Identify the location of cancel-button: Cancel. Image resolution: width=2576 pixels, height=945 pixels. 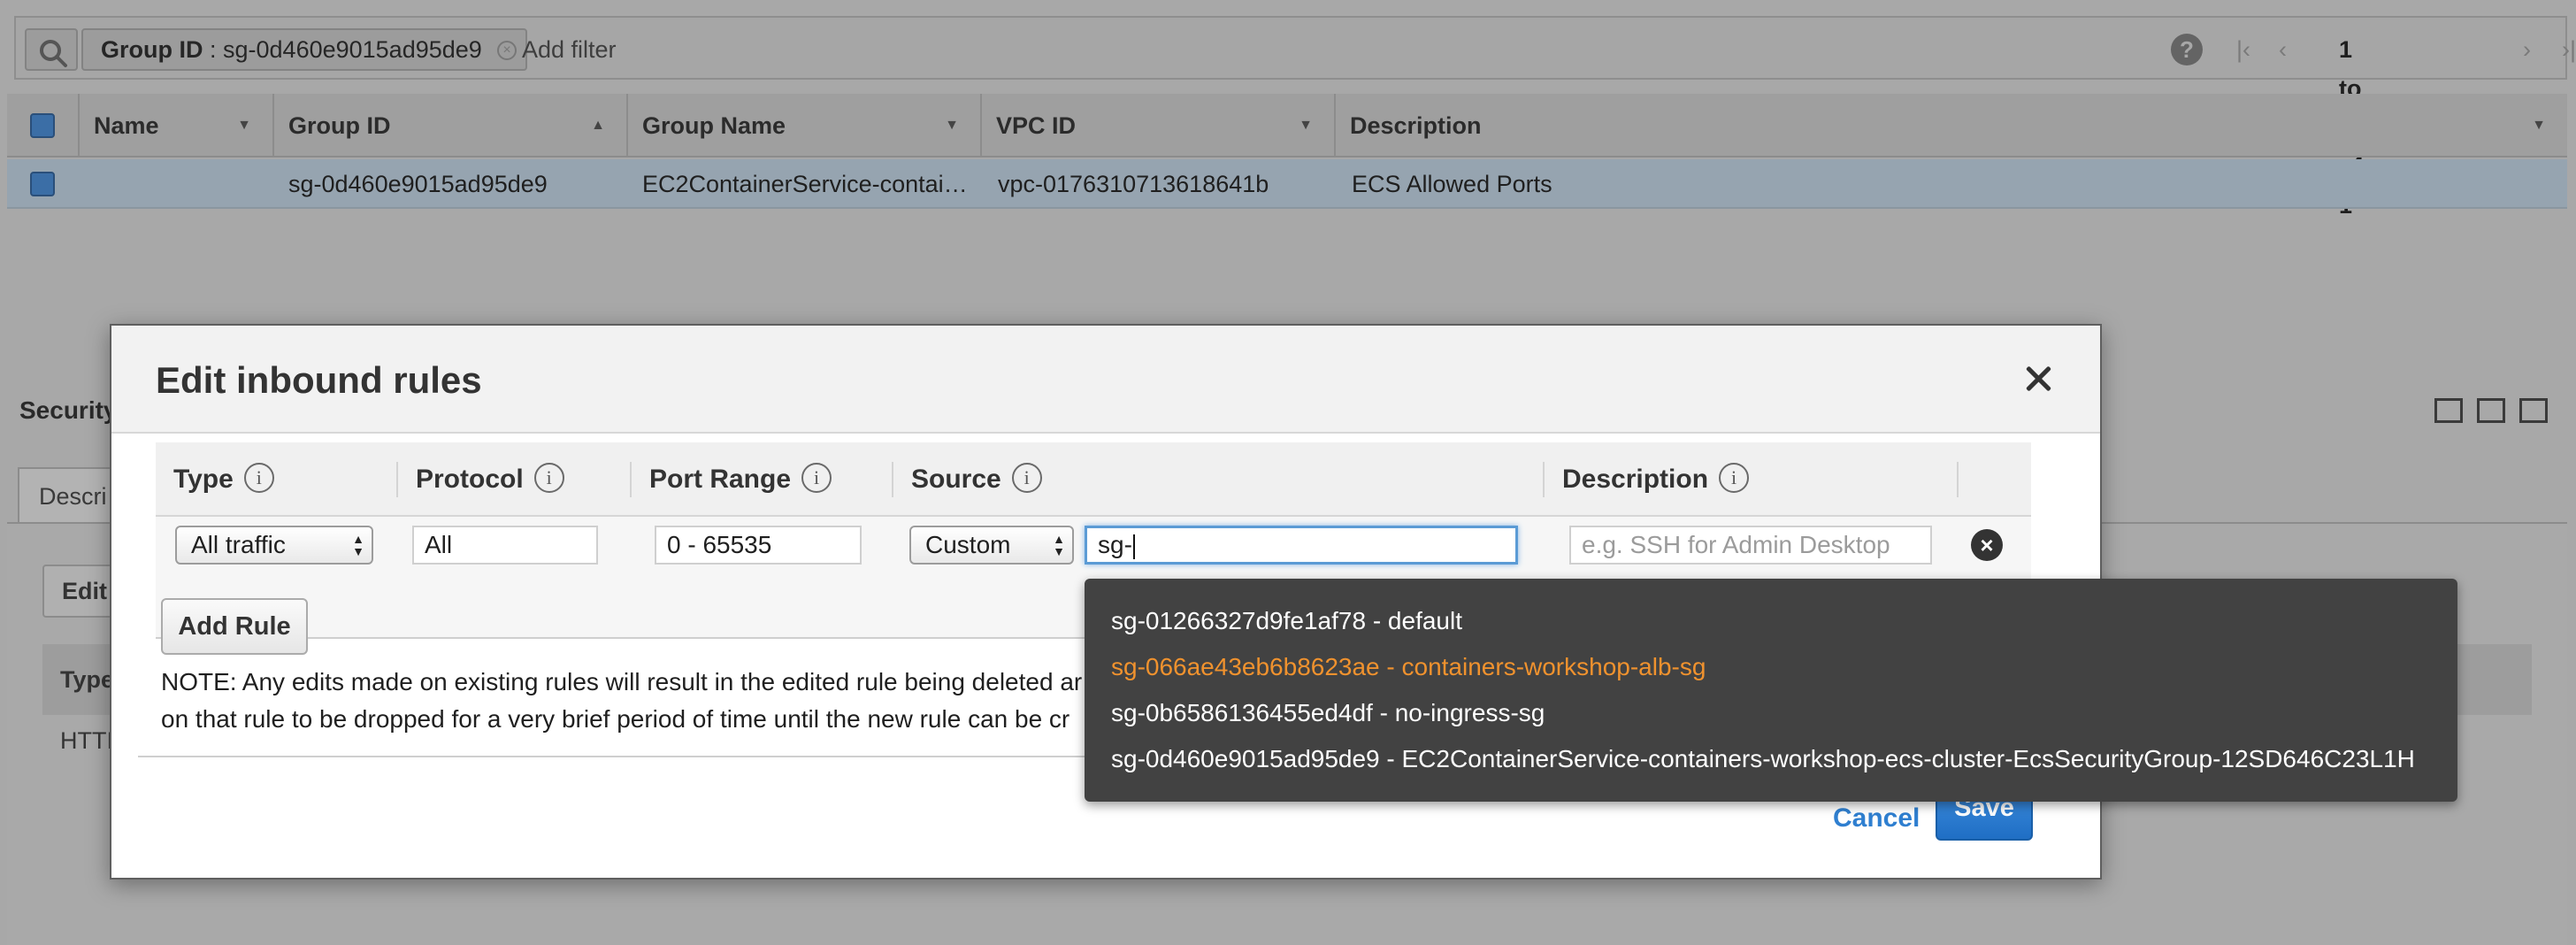
(1876, 818).